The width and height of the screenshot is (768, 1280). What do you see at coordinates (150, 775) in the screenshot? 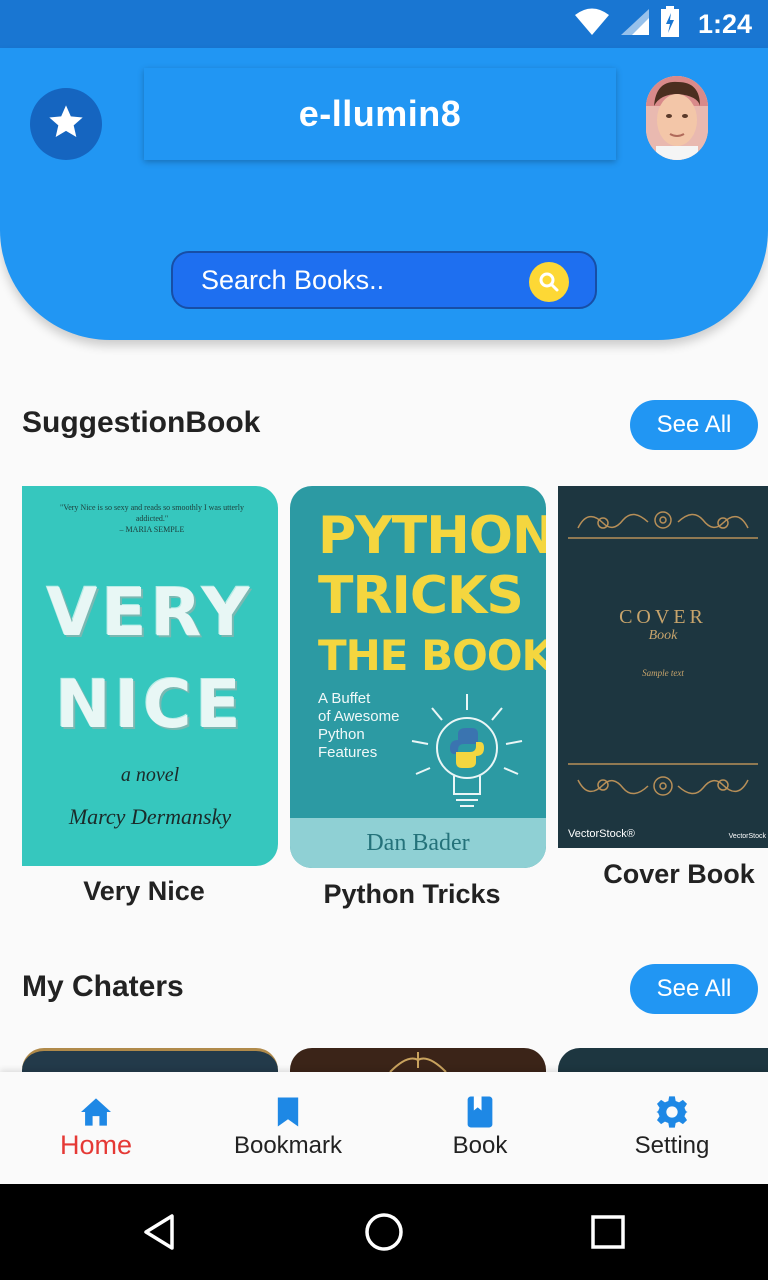
I see `cover-subtitle: a novel` at bounding box center [150, 775].